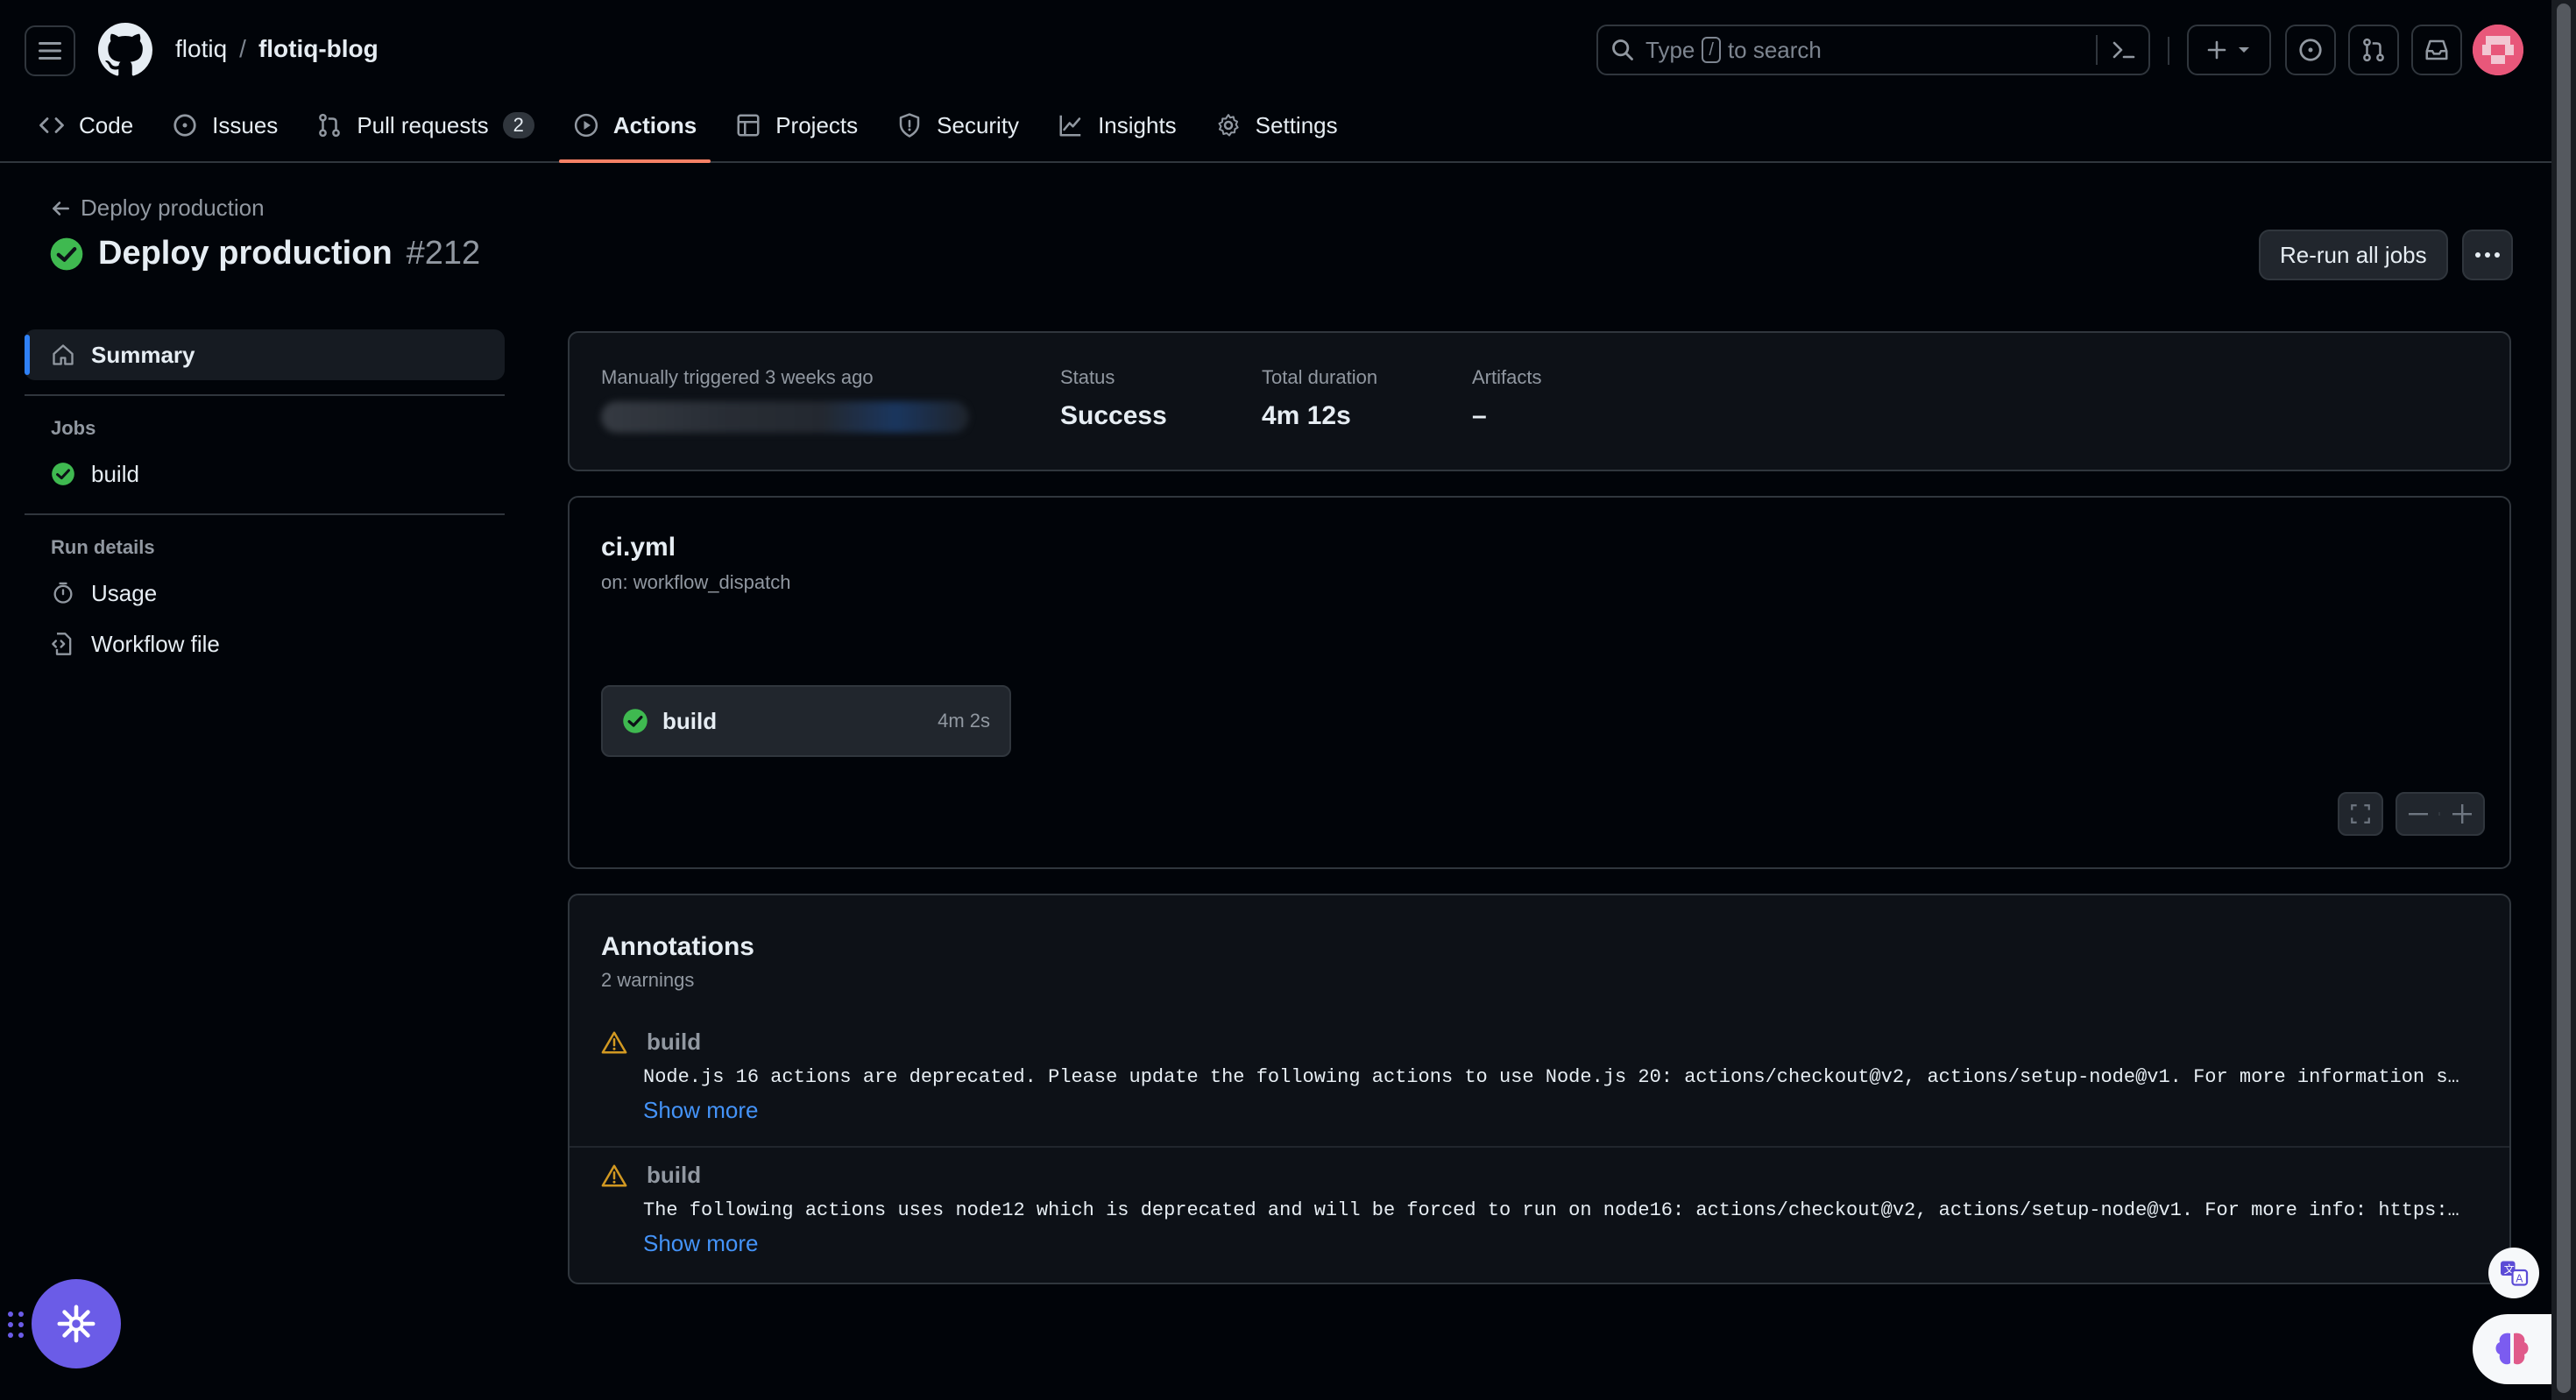 The image size is (2576, 1400). Describe the element at coordinates (2116, 50) in the screenshot. I see `command-palette-button` at that location.